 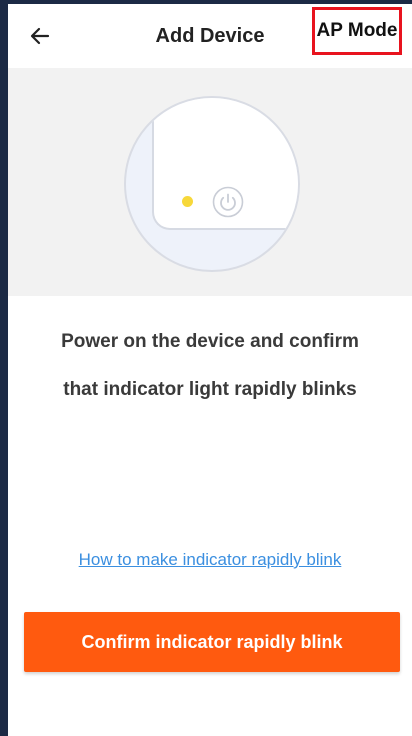 I want to click on header: Add Device AP Mode, so click(x=210, y=36).